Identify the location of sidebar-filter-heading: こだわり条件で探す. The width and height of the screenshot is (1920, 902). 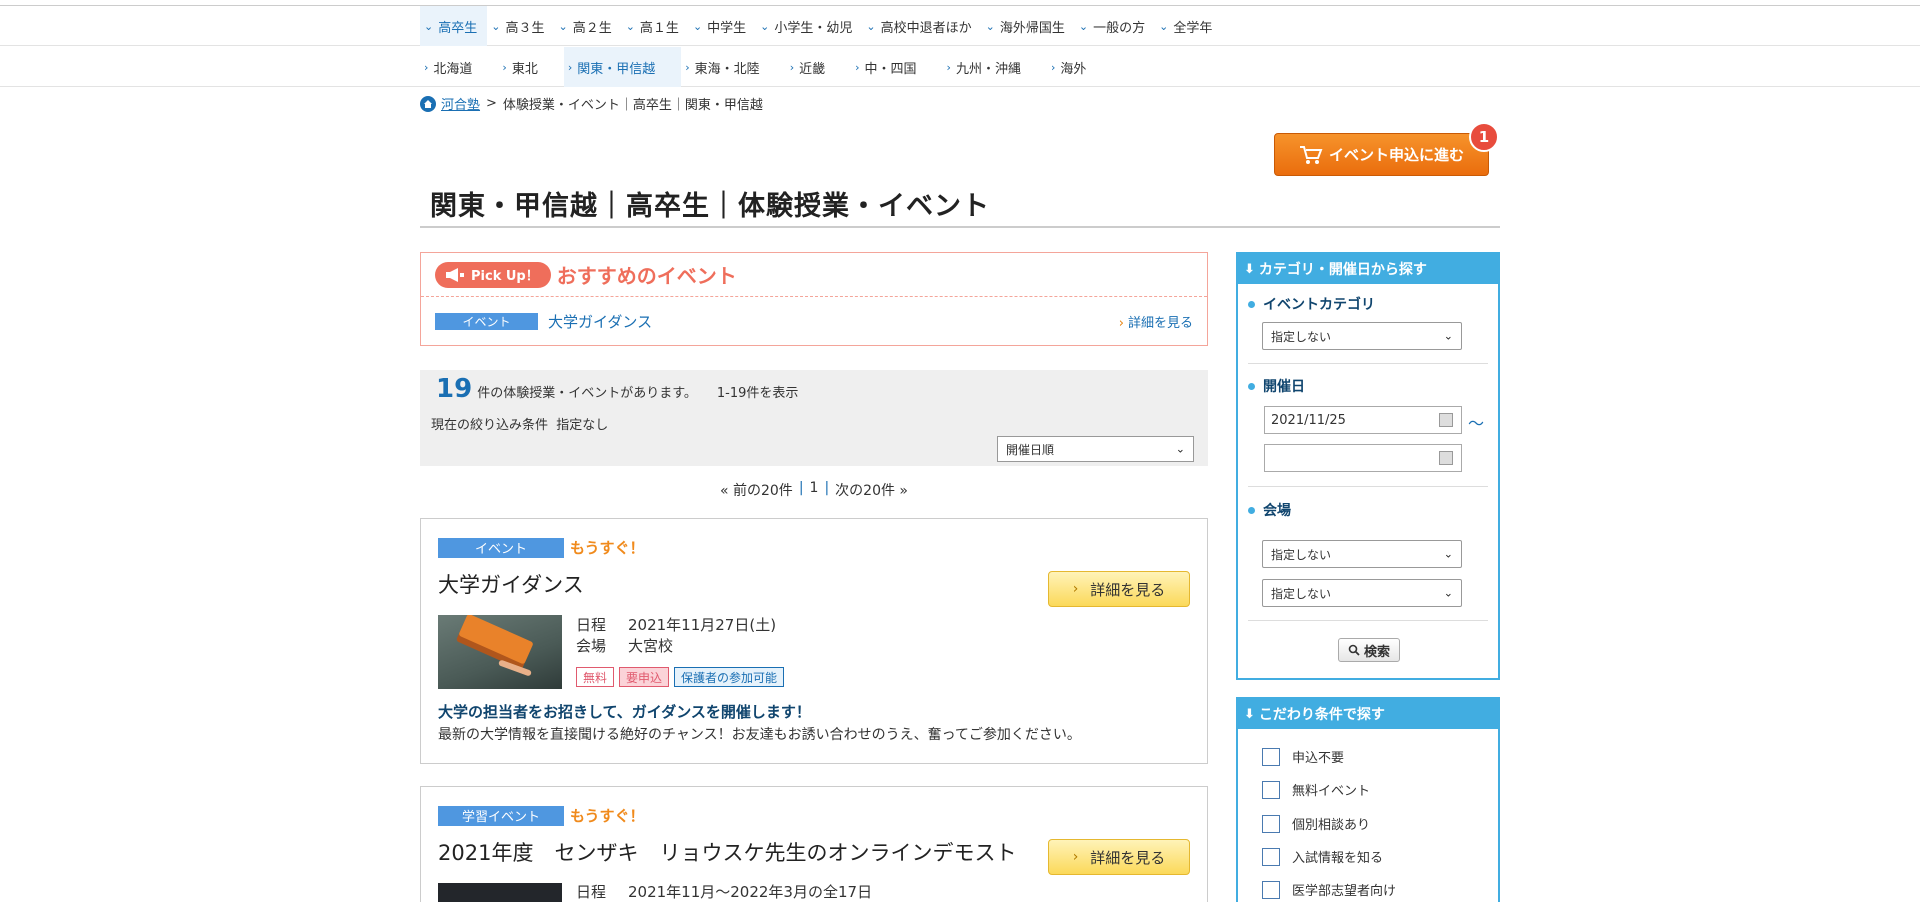
(1321, 715).